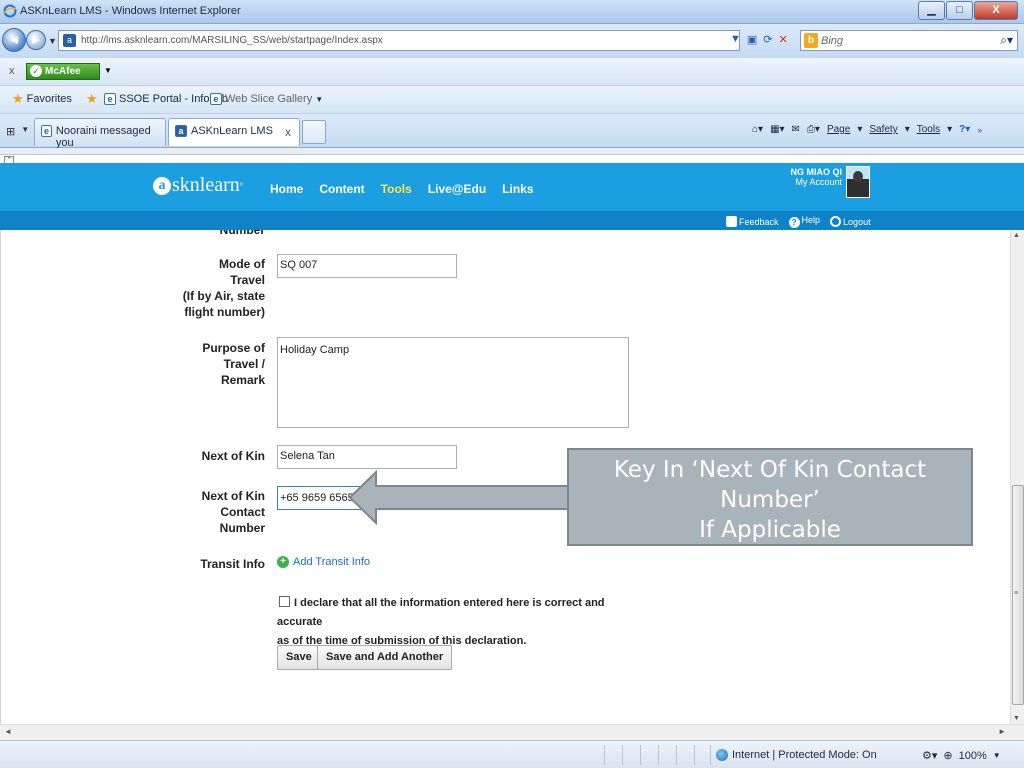 The height and width of the screenshot is (768, 1024). I want to click on callout-line: If Applicable, so click(770, 530).